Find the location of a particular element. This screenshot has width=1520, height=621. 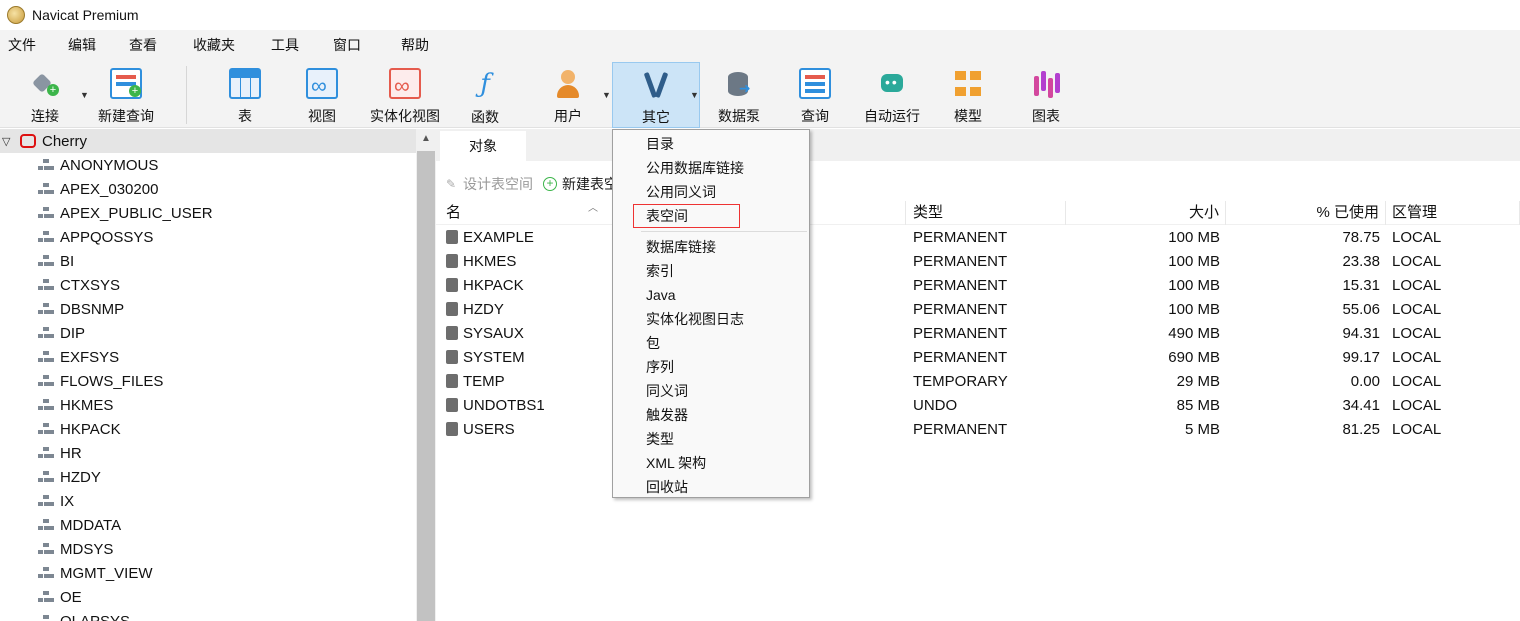

chevron-down-icon: ▽ is located at coordinates (9, 141).